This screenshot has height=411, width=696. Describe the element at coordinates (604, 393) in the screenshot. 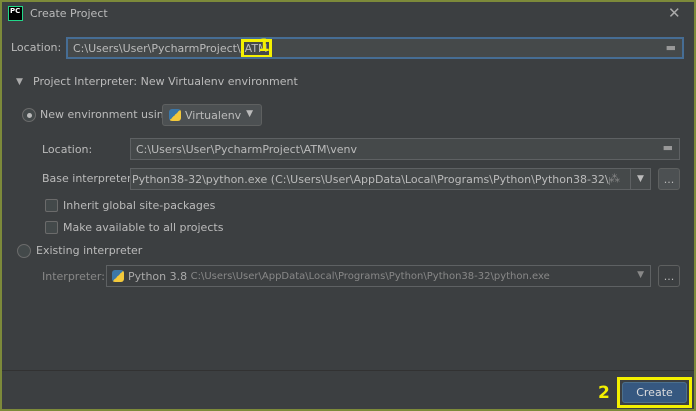

I see `annotation-2: 2` at that location.